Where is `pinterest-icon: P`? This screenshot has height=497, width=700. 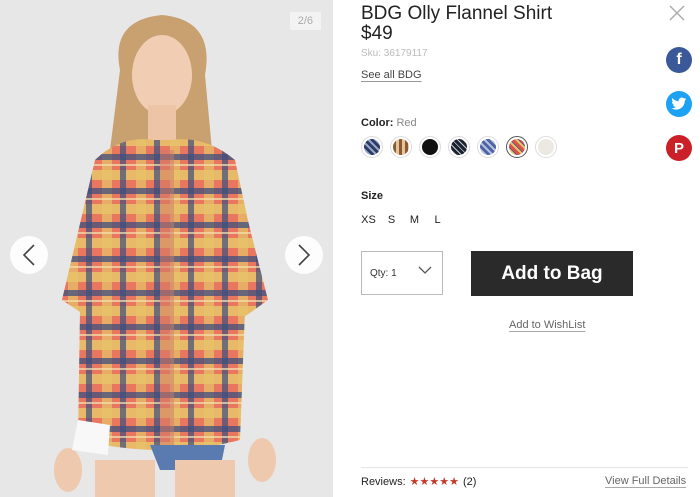
pinterest-icon: P is located at coordinates (678, 148).